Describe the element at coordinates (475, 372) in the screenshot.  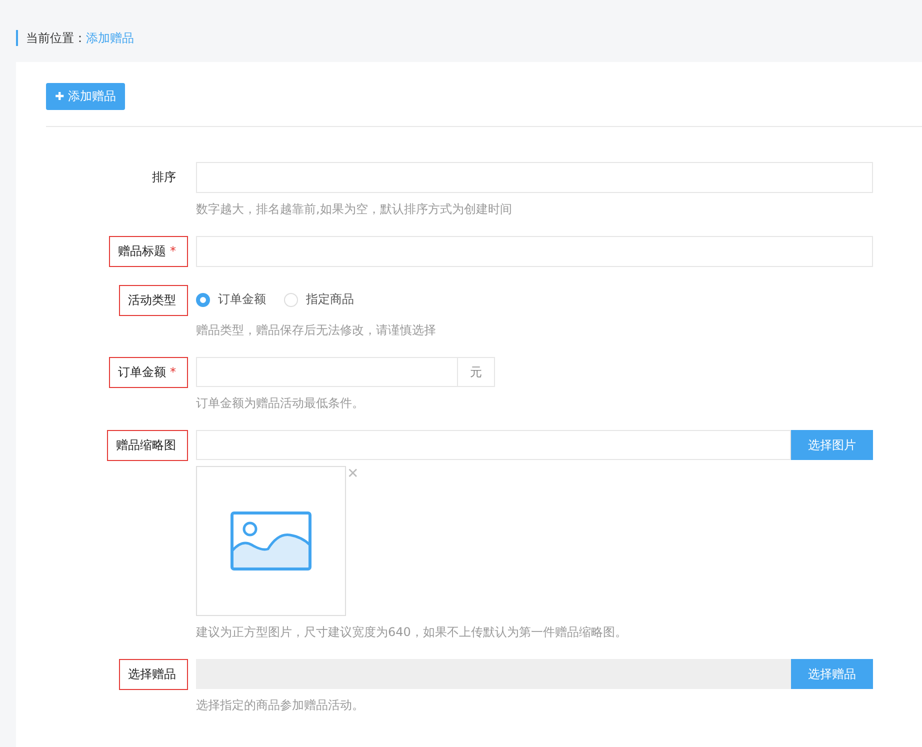
I see `unit-addon: 元` at that location.